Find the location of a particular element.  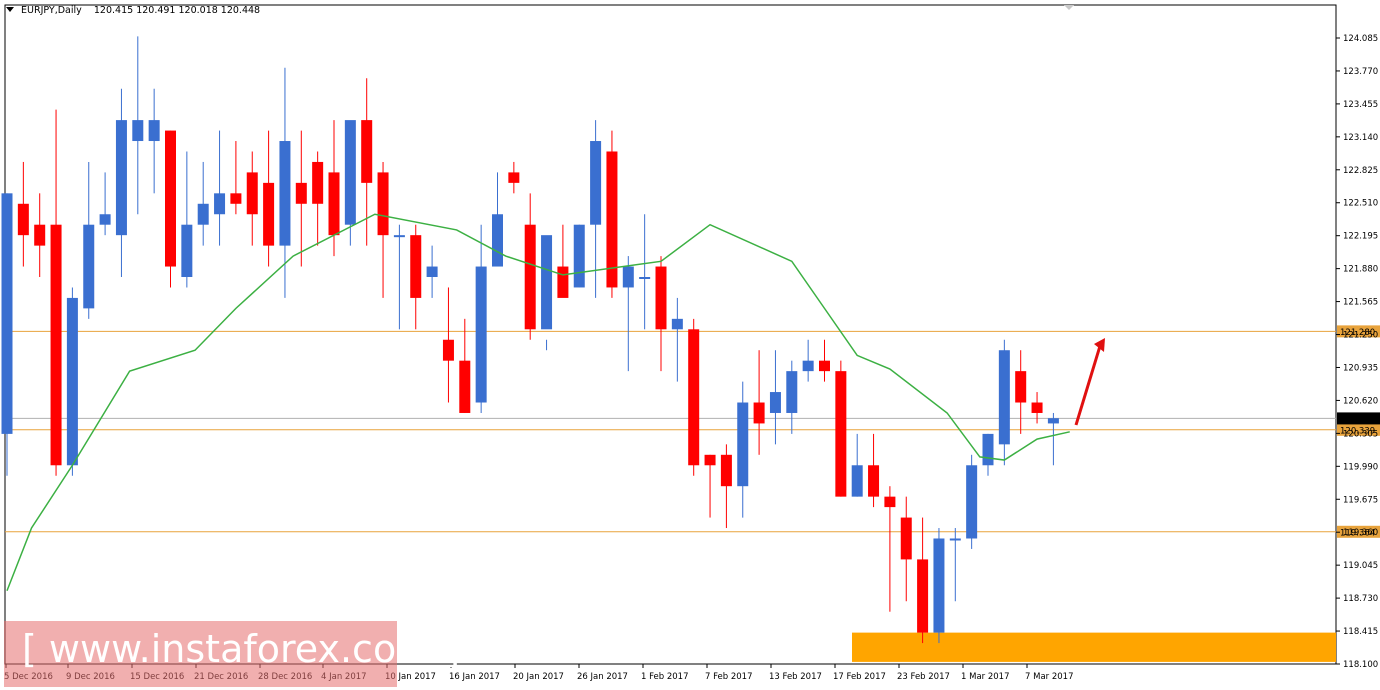

dropdown-triangle-icon is located at coordinates (10, 9).